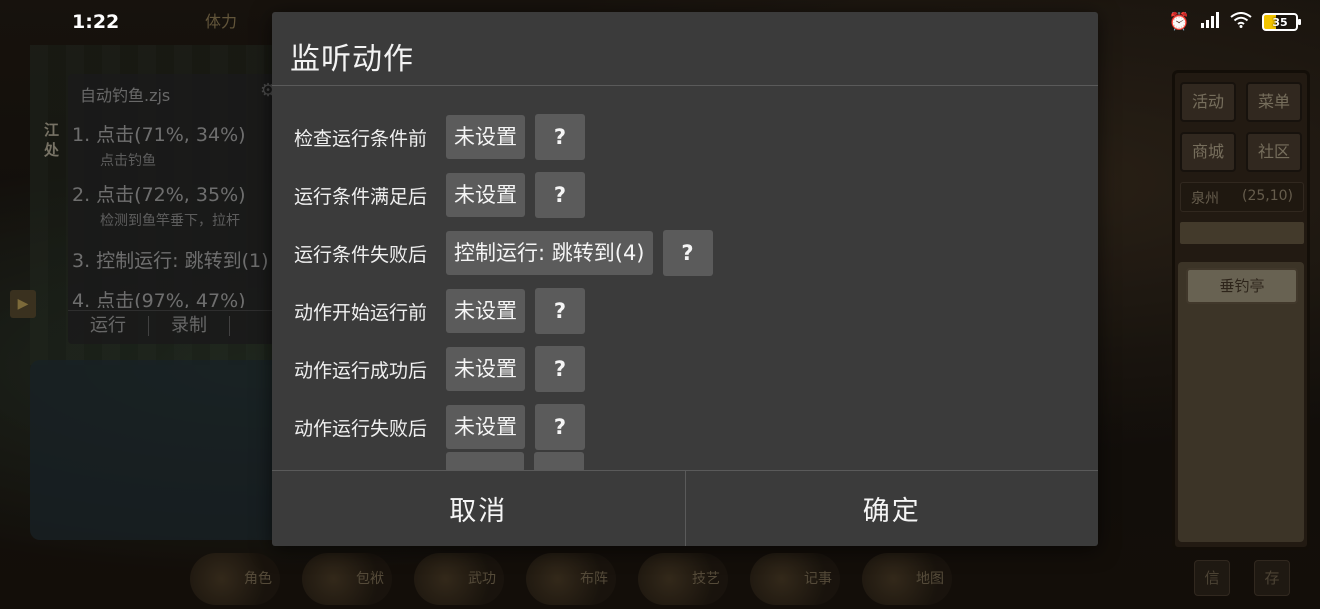 This screenshot has width=1320, height=609. Describe the element at coordinates (1241, 22) in the screenshot. I see `wifi-icon` at that location.